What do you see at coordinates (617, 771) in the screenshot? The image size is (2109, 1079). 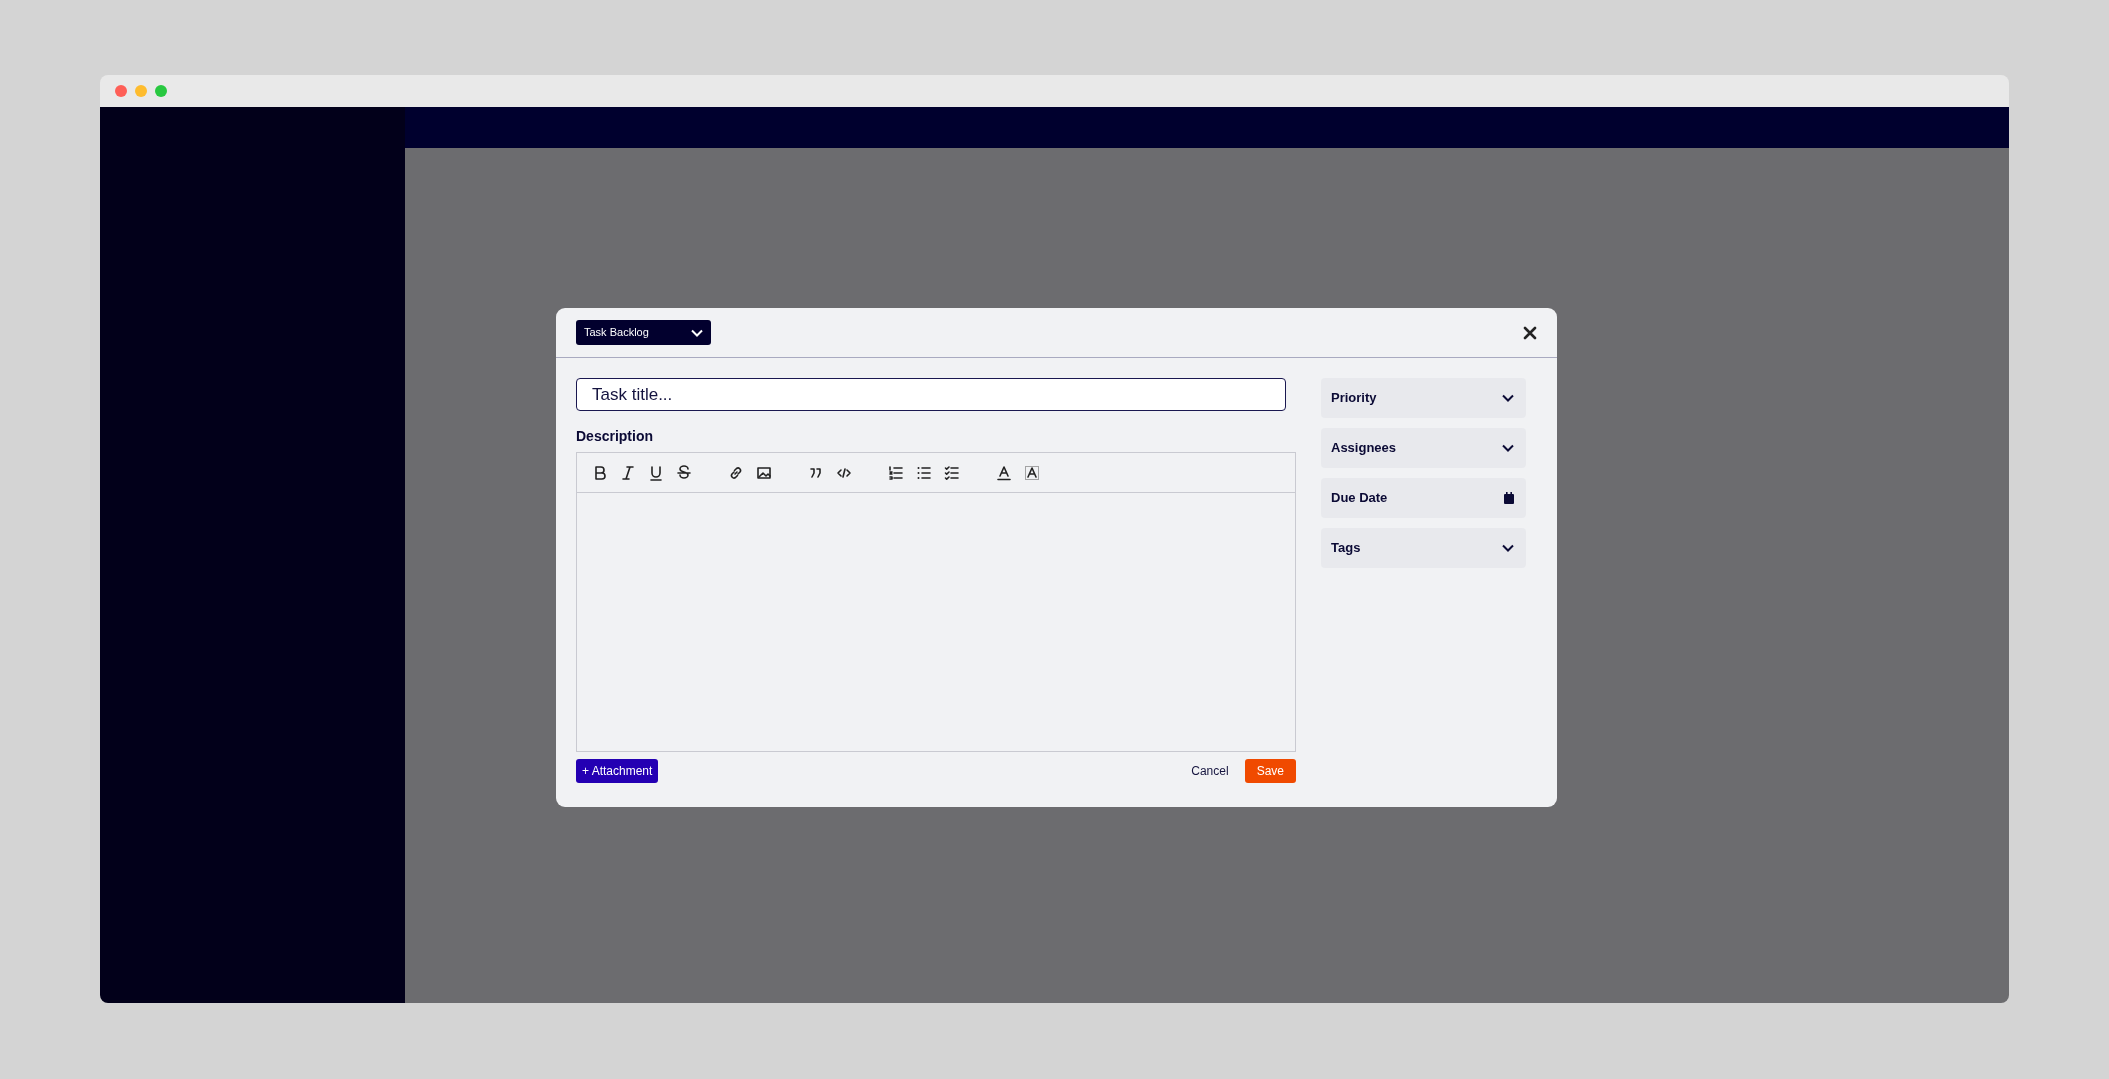 I see `attachment-button: + Attachment` at bounding box center [617, 771].